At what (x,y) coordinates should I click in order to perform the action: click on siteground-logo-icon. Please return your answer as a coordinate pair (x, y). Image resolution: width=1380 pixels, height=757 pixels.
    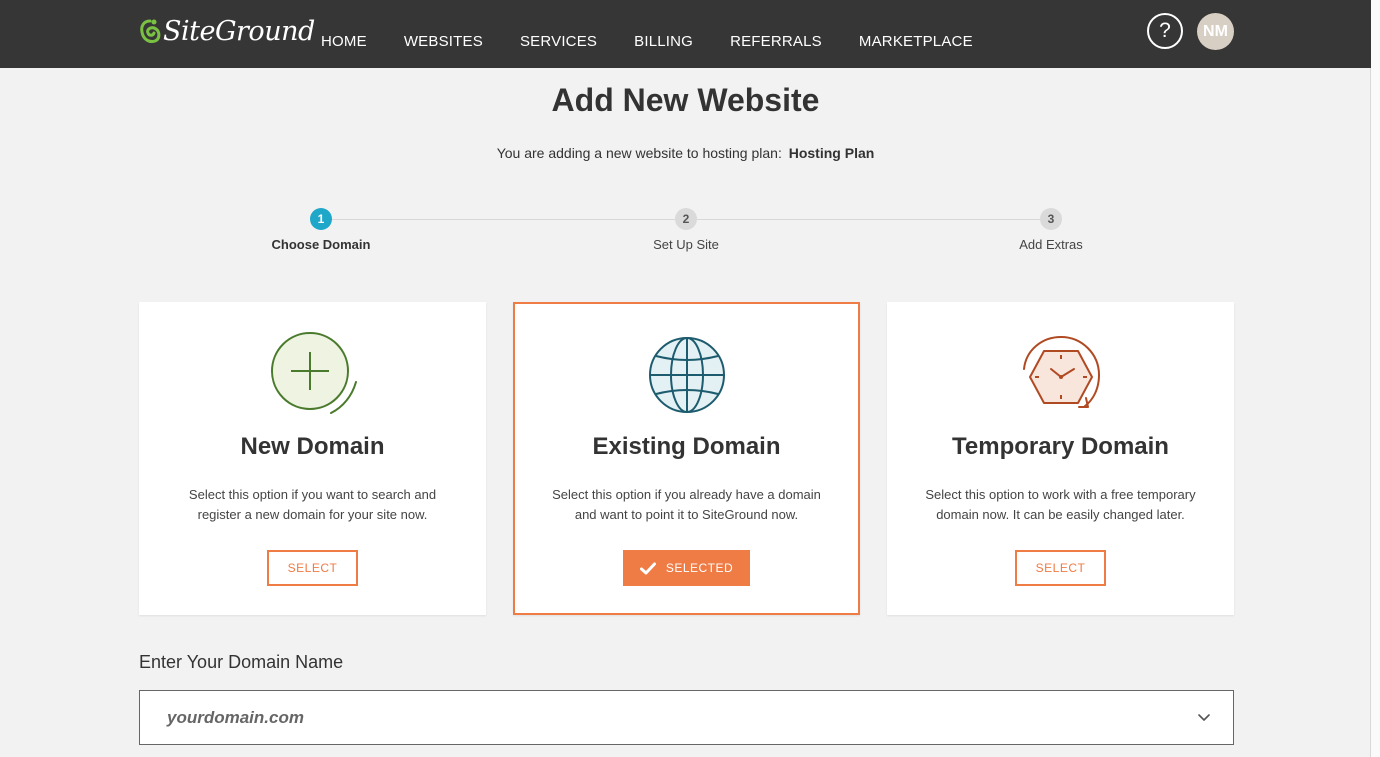
    Looking at the image, I should click on (150, 31).